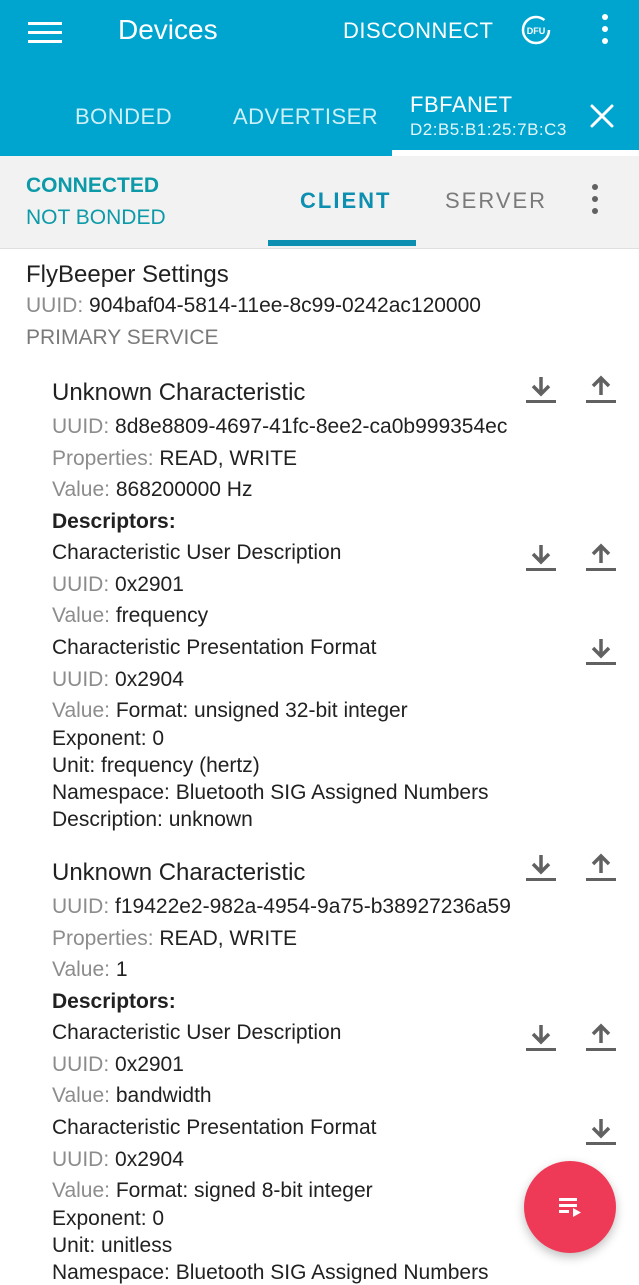 The height and width of the screenshot is (1285, 639). I want to click on service-type: PRIMARY SERVICE, so click(122, 337).